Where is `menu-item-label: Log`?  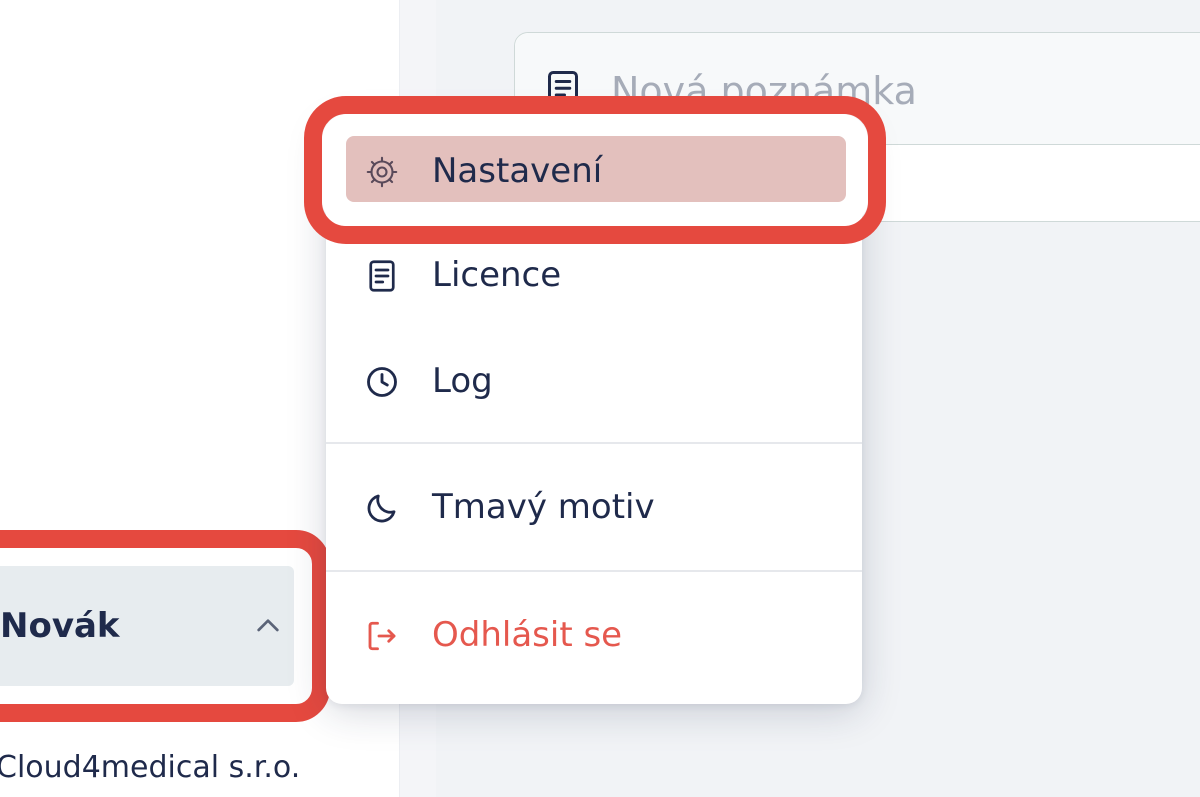
menu-item-label: Log is located at coordinates (462, 381).